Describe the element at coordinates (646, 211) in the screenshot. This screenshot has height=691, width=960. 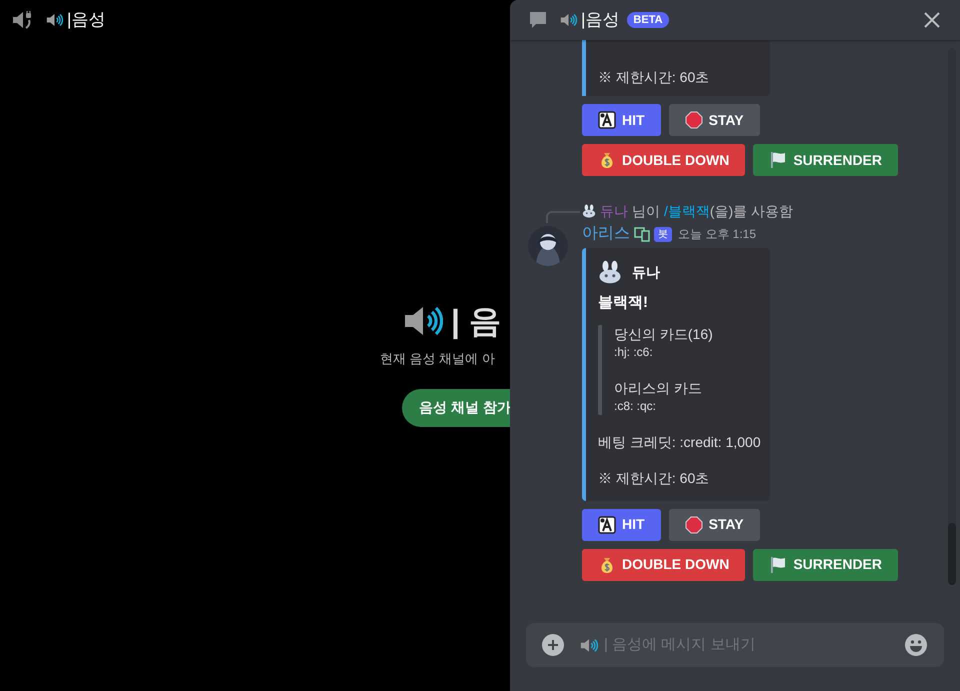
I see `reply-text: 님이` at that location.